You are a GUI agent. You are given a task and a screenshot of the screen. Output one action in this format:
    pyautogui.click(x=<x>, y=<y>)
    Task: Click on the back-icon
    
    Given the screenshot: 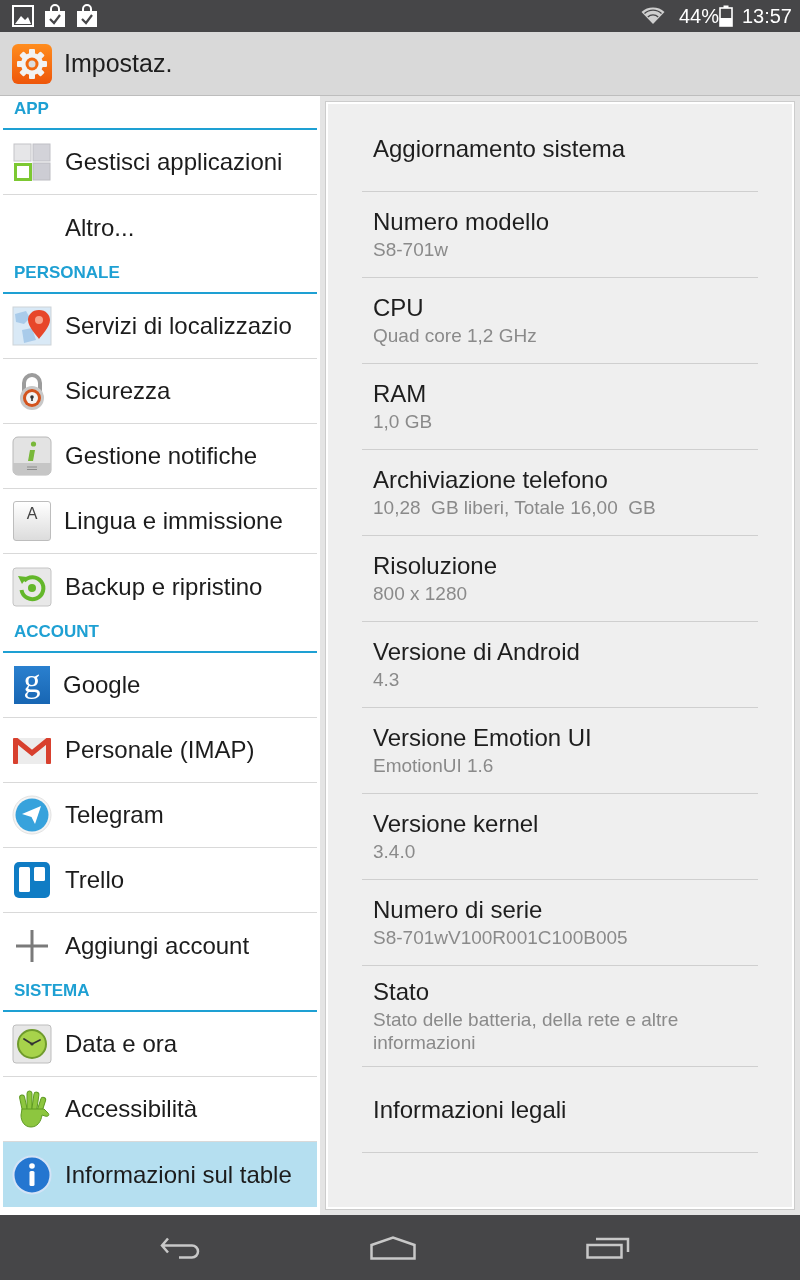 What is the action you would take?
    pyautogui.click(x=180, y=1247)
    